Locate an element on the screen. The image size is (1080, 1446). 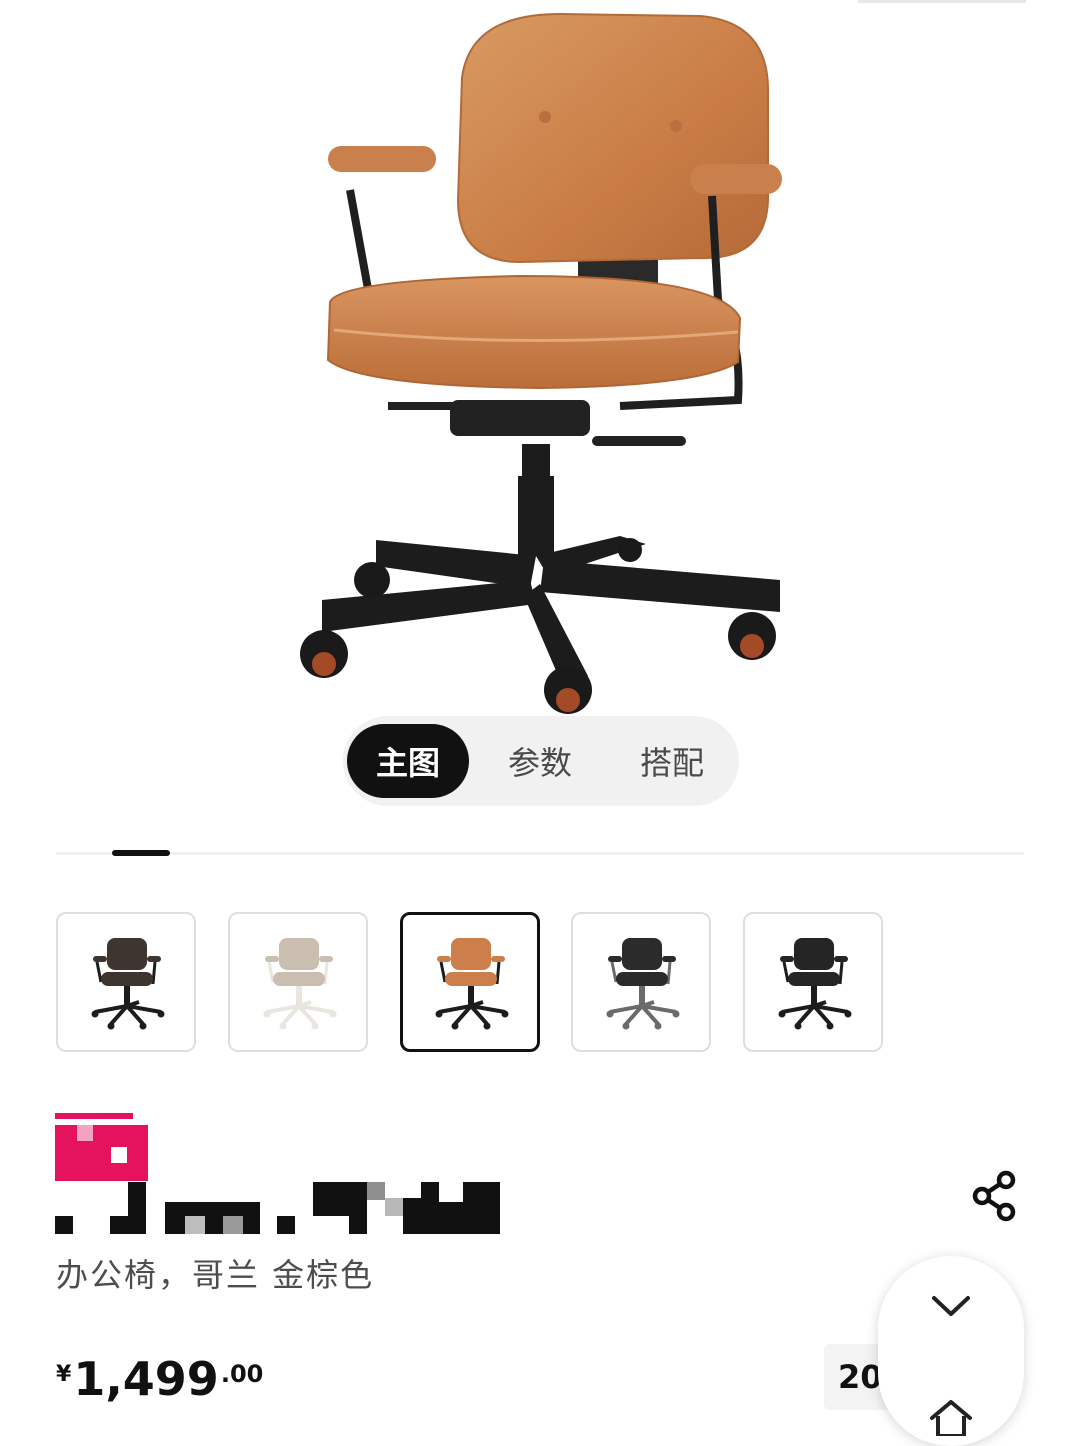
floating-scroll-nav is located at coordinates (951, 1351).